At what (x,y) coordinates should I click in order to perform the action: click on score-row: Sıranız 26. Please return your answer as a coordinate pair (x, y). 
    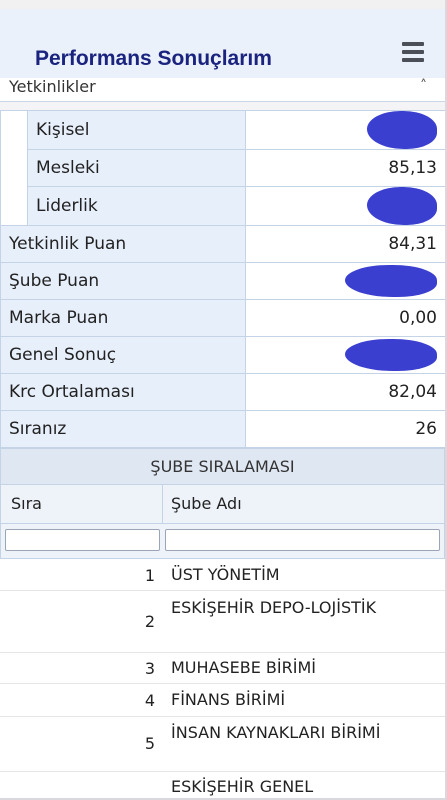
    Looking at the image, I should click on (222, 429).